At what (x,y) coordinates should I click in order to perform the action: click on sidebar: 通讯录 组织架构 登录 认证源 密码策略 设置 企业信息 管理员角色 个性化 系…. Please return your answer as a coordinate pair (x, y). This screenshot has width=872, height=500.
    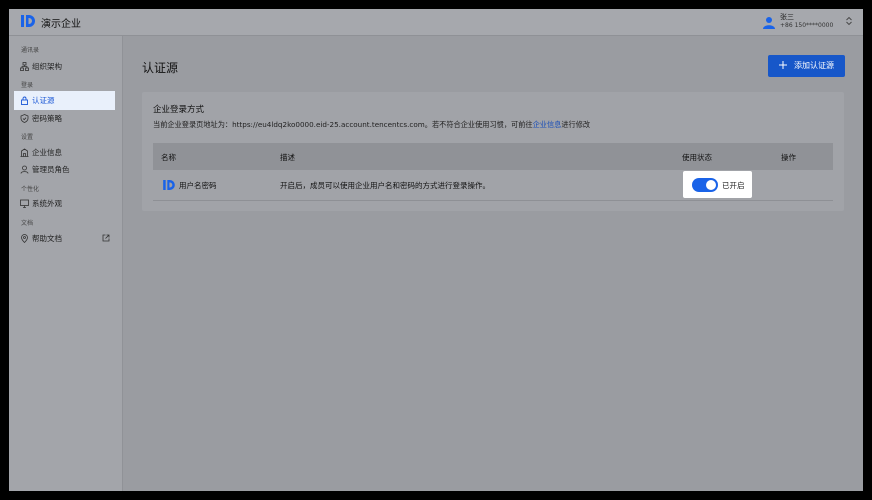
    Looking at the image, I should click on (66, 263).